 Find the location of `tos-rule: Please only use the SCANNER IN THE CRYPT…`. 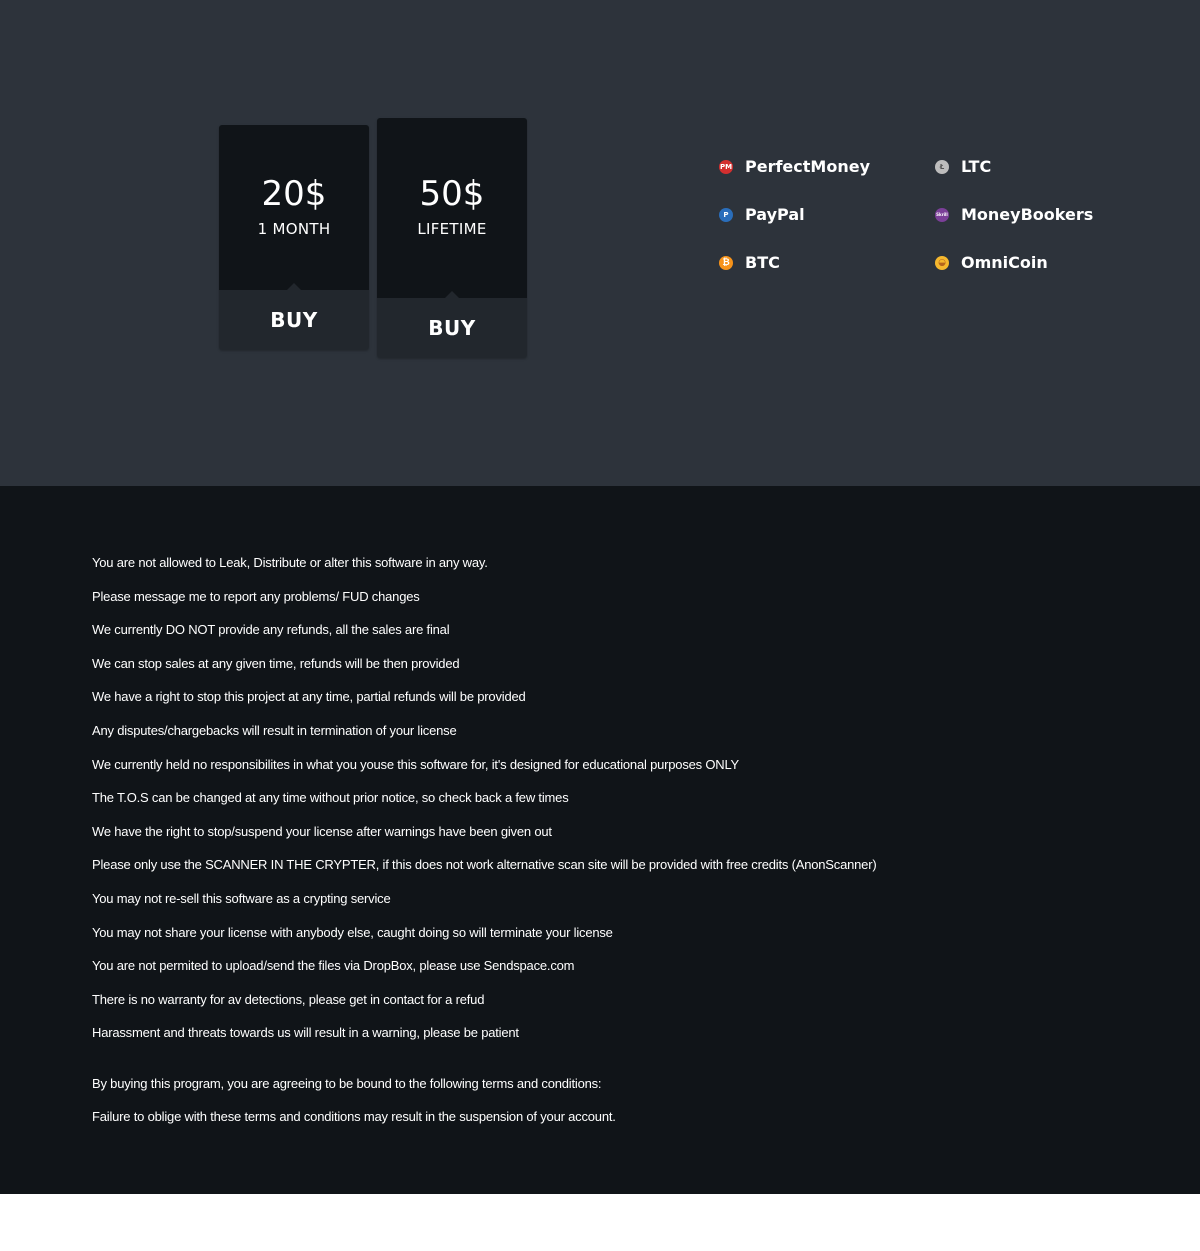

tos-rule: Please only use the SCANNER IN THE CRYPT… is located at coordinates (484, 864).